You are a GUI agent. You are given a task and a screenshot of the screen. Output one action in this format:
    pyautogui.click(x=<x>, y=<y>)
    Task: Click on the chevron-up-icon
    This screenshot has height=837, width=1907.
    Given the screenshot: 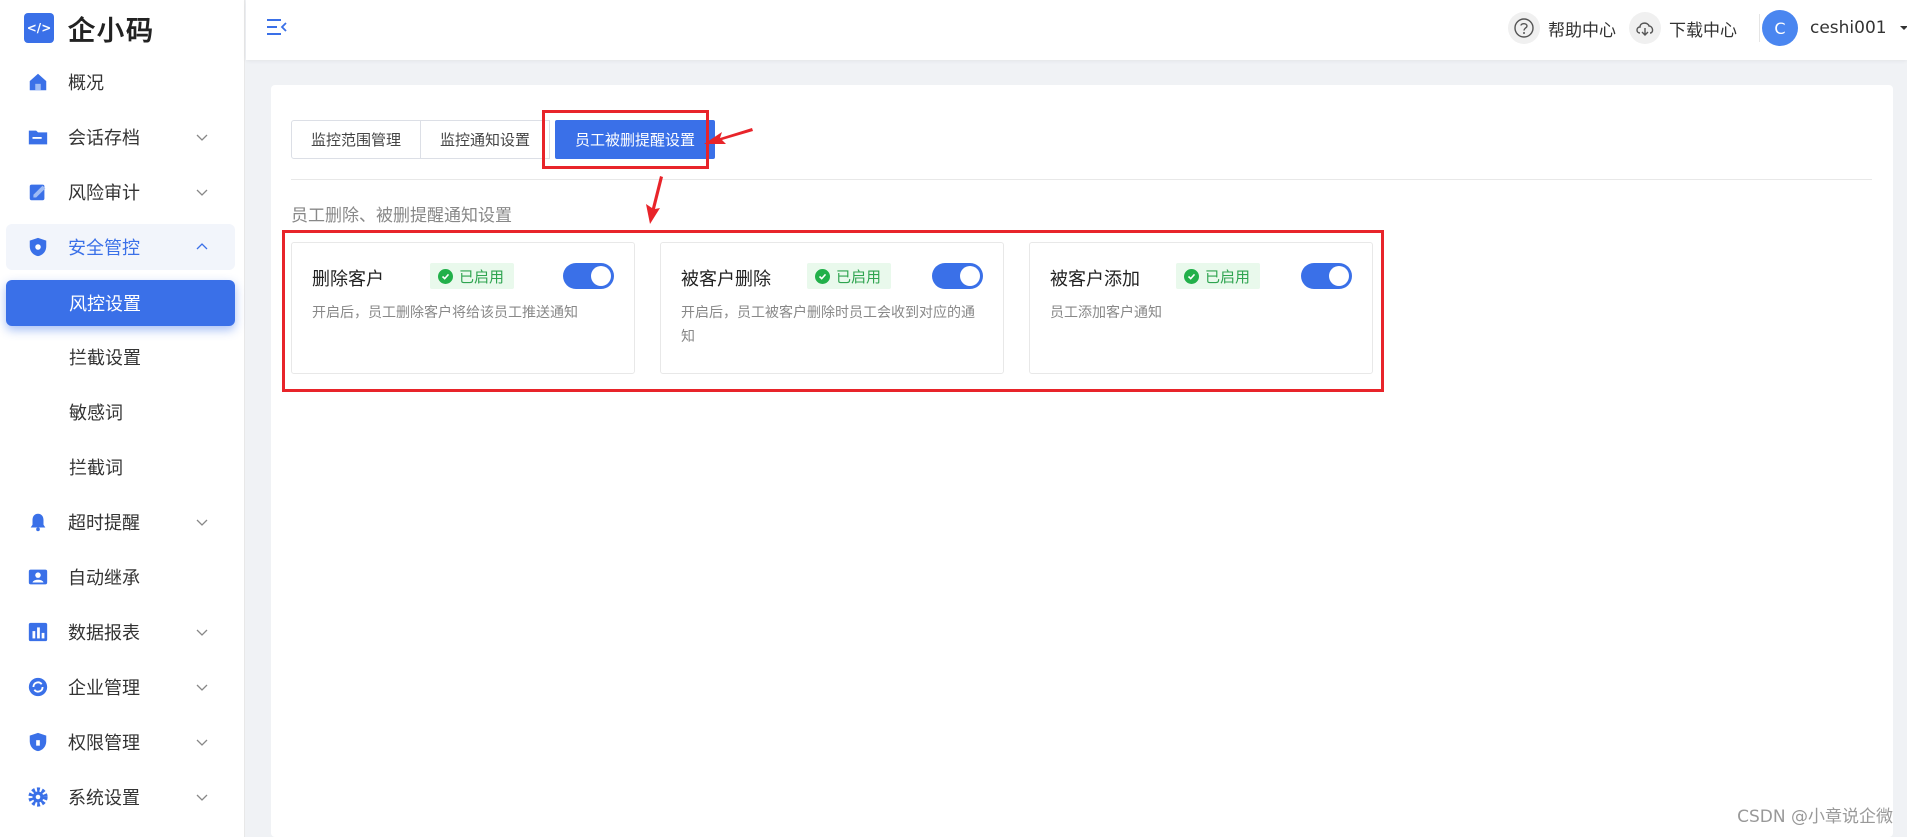 What is the action you would take?
    pyautogui.click(x=202, y=246)
    